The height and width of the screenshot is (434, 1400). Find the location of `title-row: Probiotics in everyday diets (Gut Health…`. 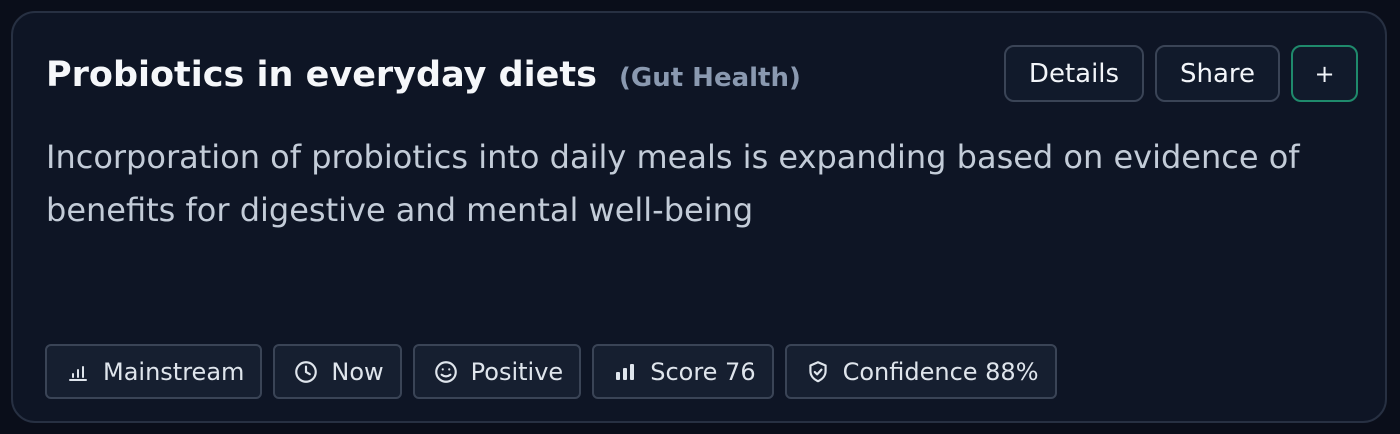

title-row: Probiotics in everyday diets (Gut Health… is located at coordinates (423, 75).